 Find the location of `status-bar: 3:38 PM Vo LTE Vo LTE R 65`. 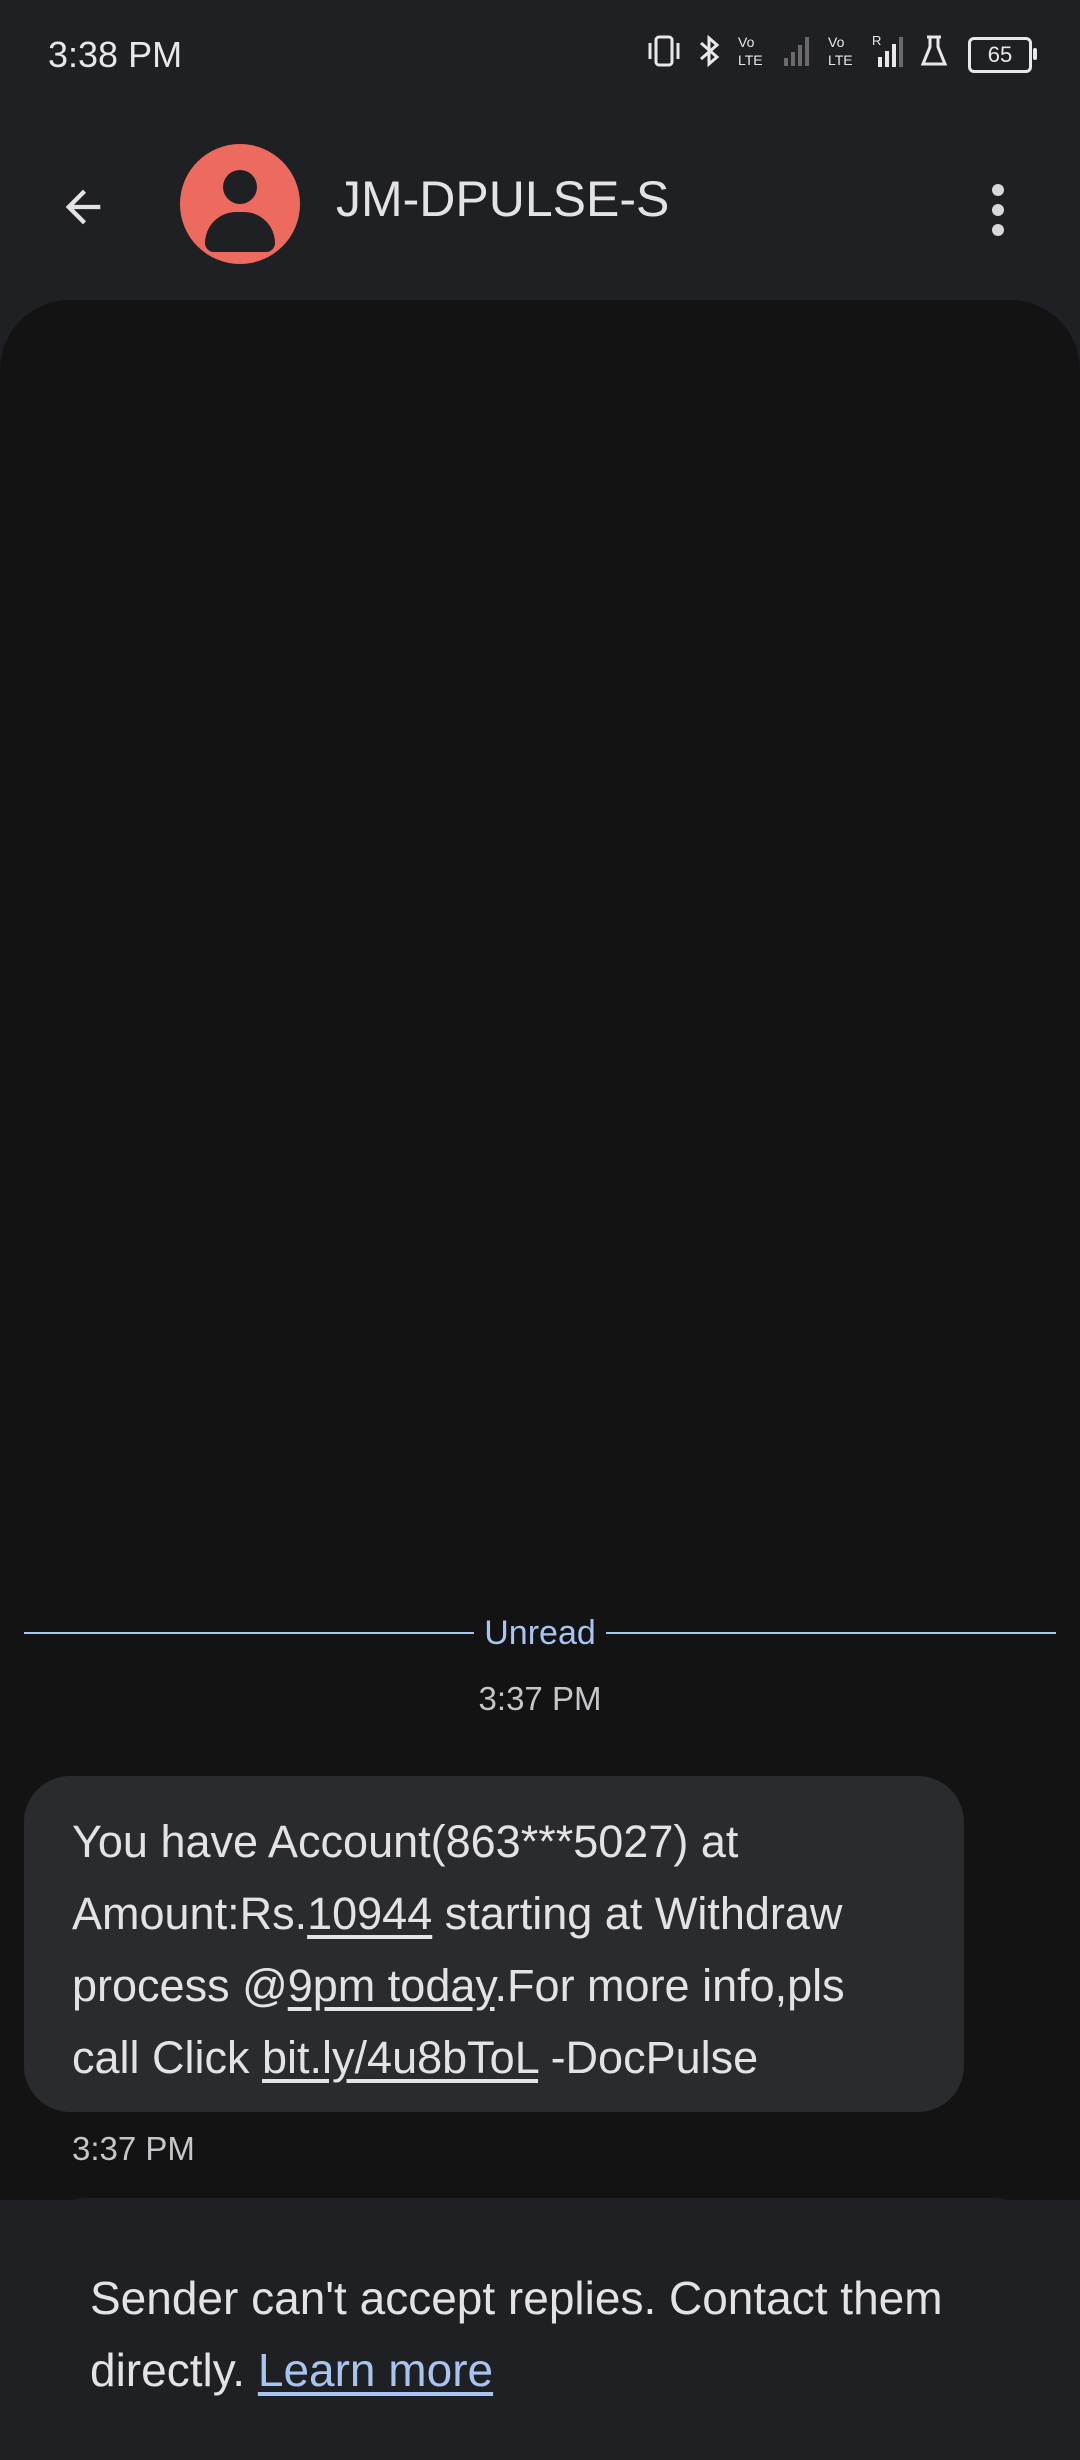

status-bar: 3:38 PM Vo LTE Vo LTE R 65 is located at coordinates (540, 55).